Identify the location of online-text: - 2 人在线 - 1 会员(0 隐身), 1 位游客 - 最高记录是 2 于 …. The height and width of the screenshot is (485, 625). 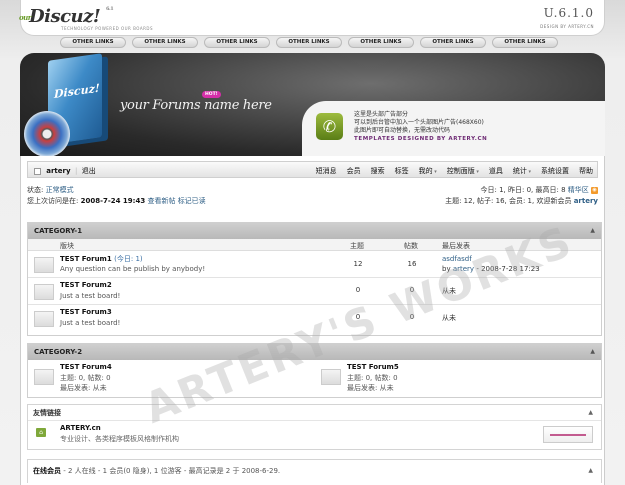
(172, 471).